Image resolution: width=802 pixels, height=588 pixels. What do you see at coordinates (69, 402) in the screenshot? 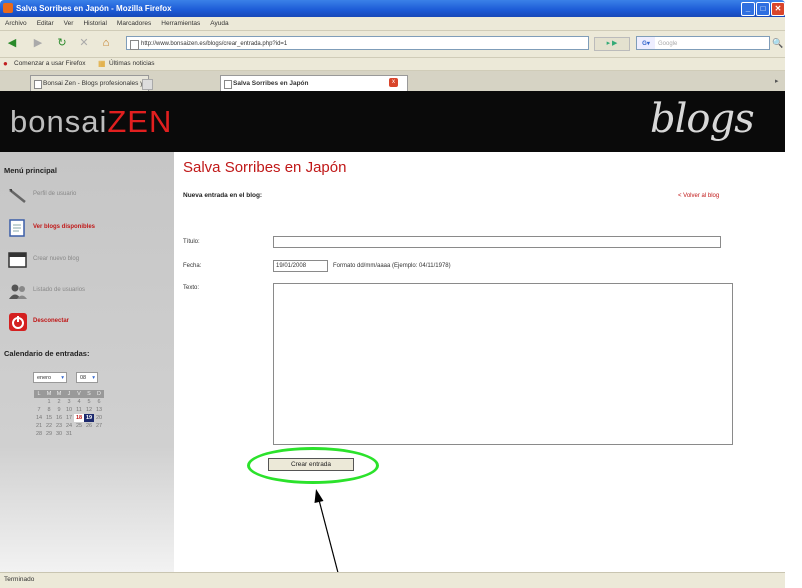
I see `calendar-day: 3` at bounding box center [69, 402].